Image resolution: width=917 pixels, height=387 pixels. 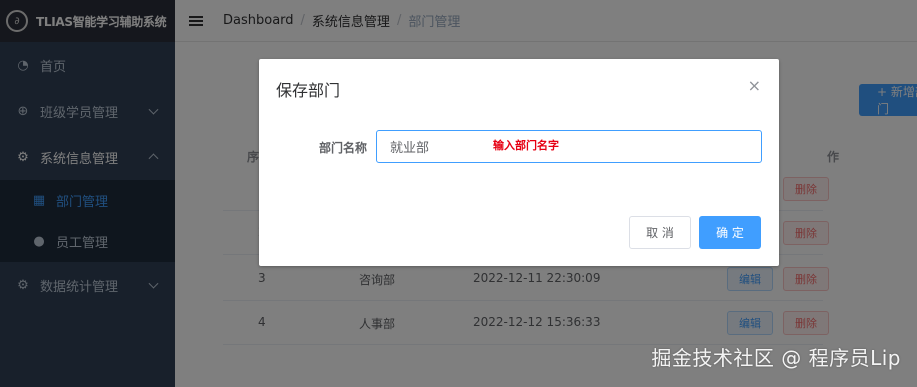 I want to click on department-name-input, so click(x=569, y=146).